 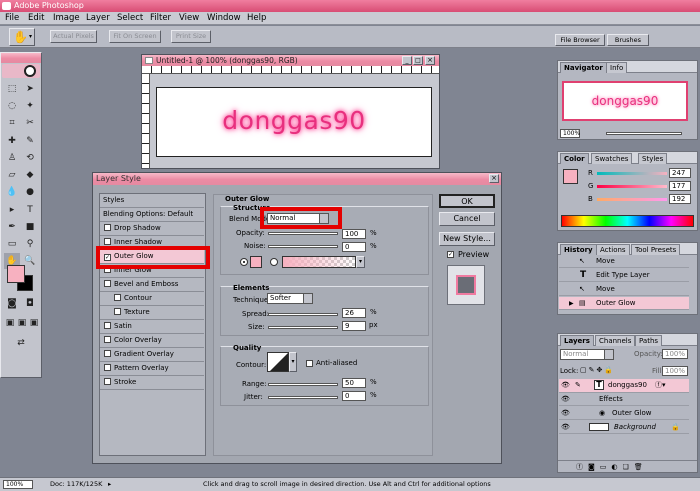 I want to click on noise-slider, so click(x=303, y=246).